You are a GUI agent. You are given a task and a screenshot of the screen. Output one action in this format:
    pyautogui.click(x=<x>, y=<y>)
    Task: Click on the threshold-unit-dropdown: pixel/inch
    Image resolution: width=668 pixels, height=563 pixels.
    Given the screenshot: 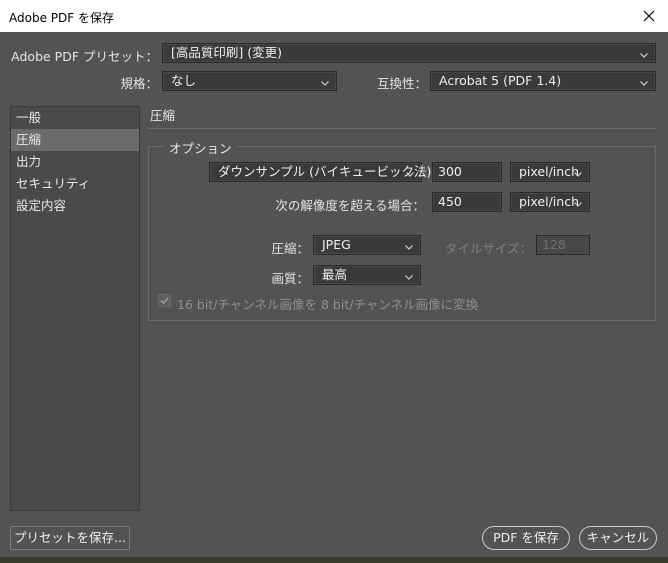 What is the action you would take?
    pyautogui.click(x=550, y=202)
    